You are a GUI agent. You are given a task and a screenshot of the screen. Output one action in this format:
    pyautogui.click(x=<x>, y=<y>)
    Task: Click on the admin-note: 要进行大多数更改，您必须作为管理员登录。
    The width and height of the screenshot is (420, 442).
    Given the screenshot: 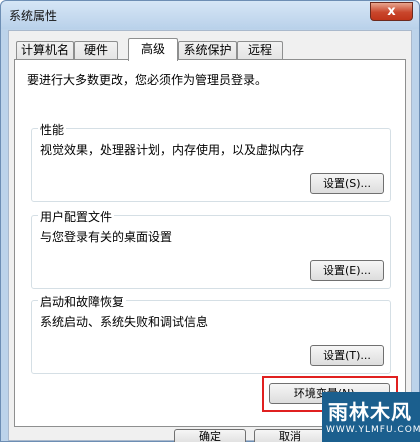 What is the action you would take?
    pyautogui.click(x=147, y=80)
    